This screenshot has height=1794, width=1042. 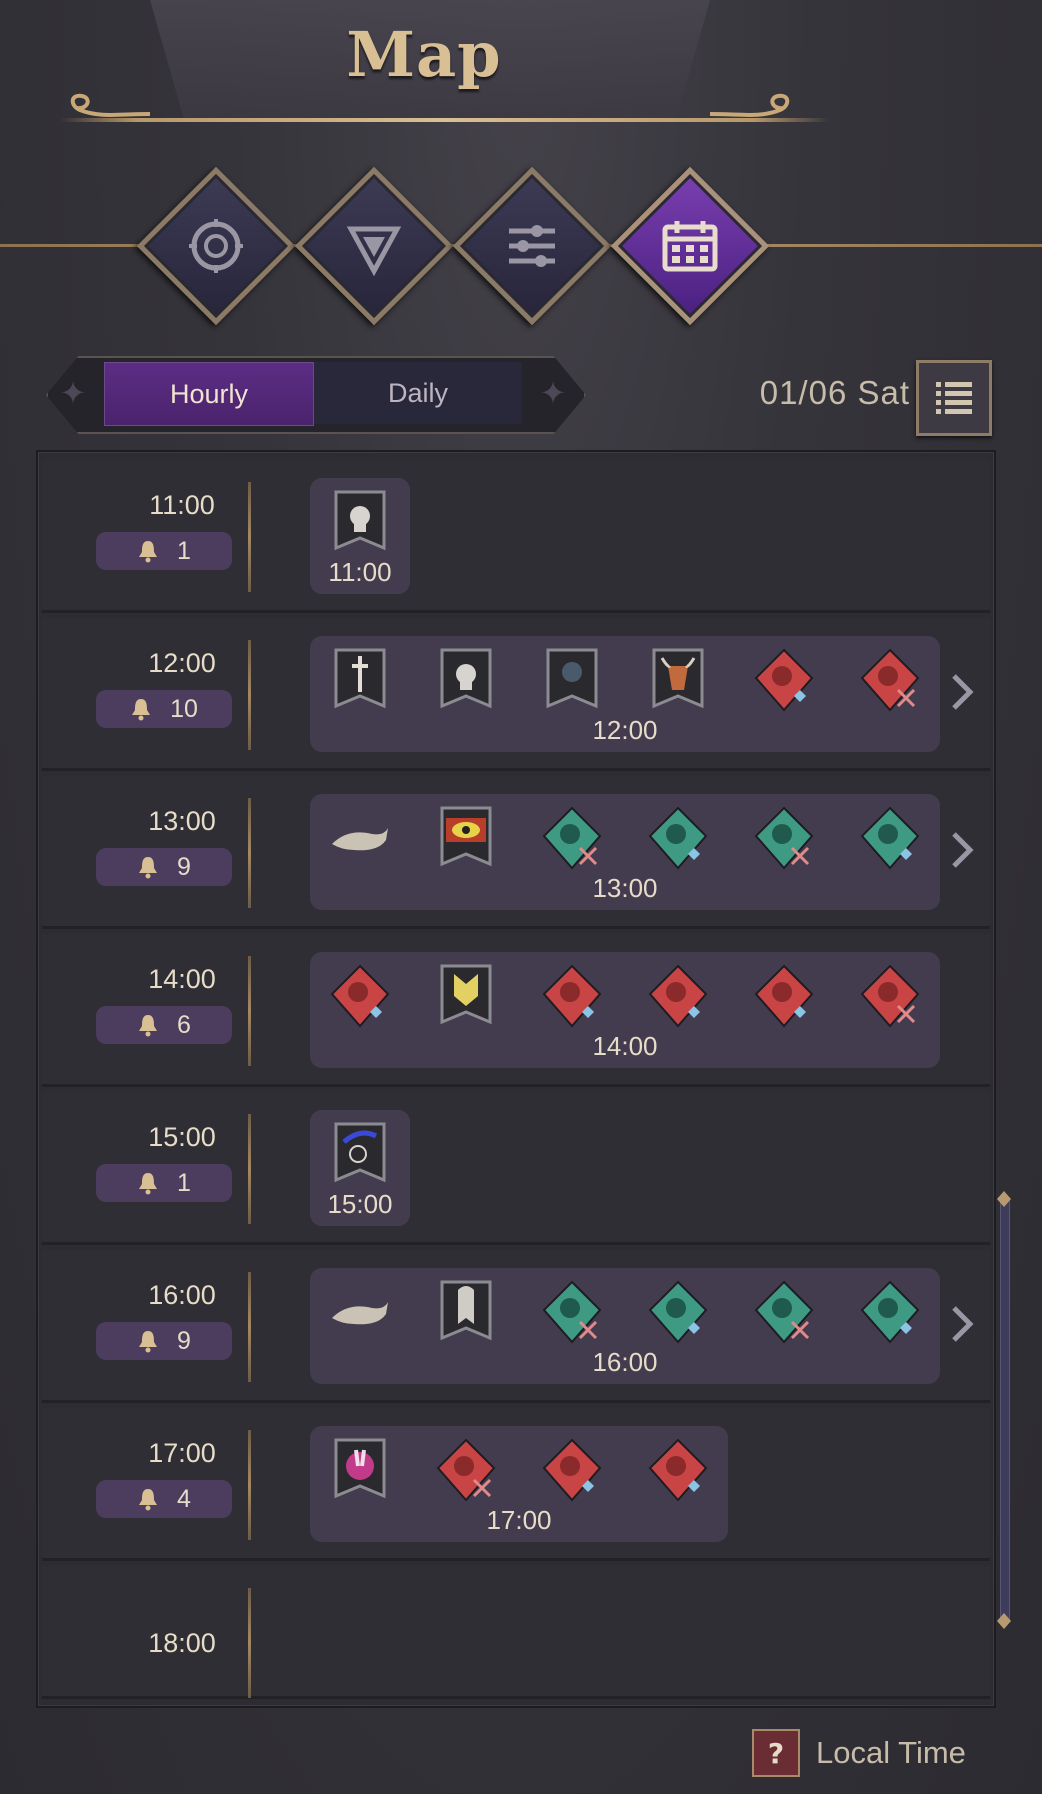 I want to click on row-time-label: 16:00, so click(x=182, y=1295).